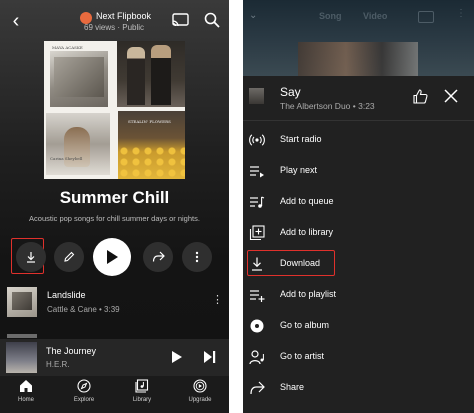 The width and height of the screenshot is (474, 413). What do you see at coordinates (257, 202) in the screenshot?
I see `queue-icon` at bounding box center [257, 202].